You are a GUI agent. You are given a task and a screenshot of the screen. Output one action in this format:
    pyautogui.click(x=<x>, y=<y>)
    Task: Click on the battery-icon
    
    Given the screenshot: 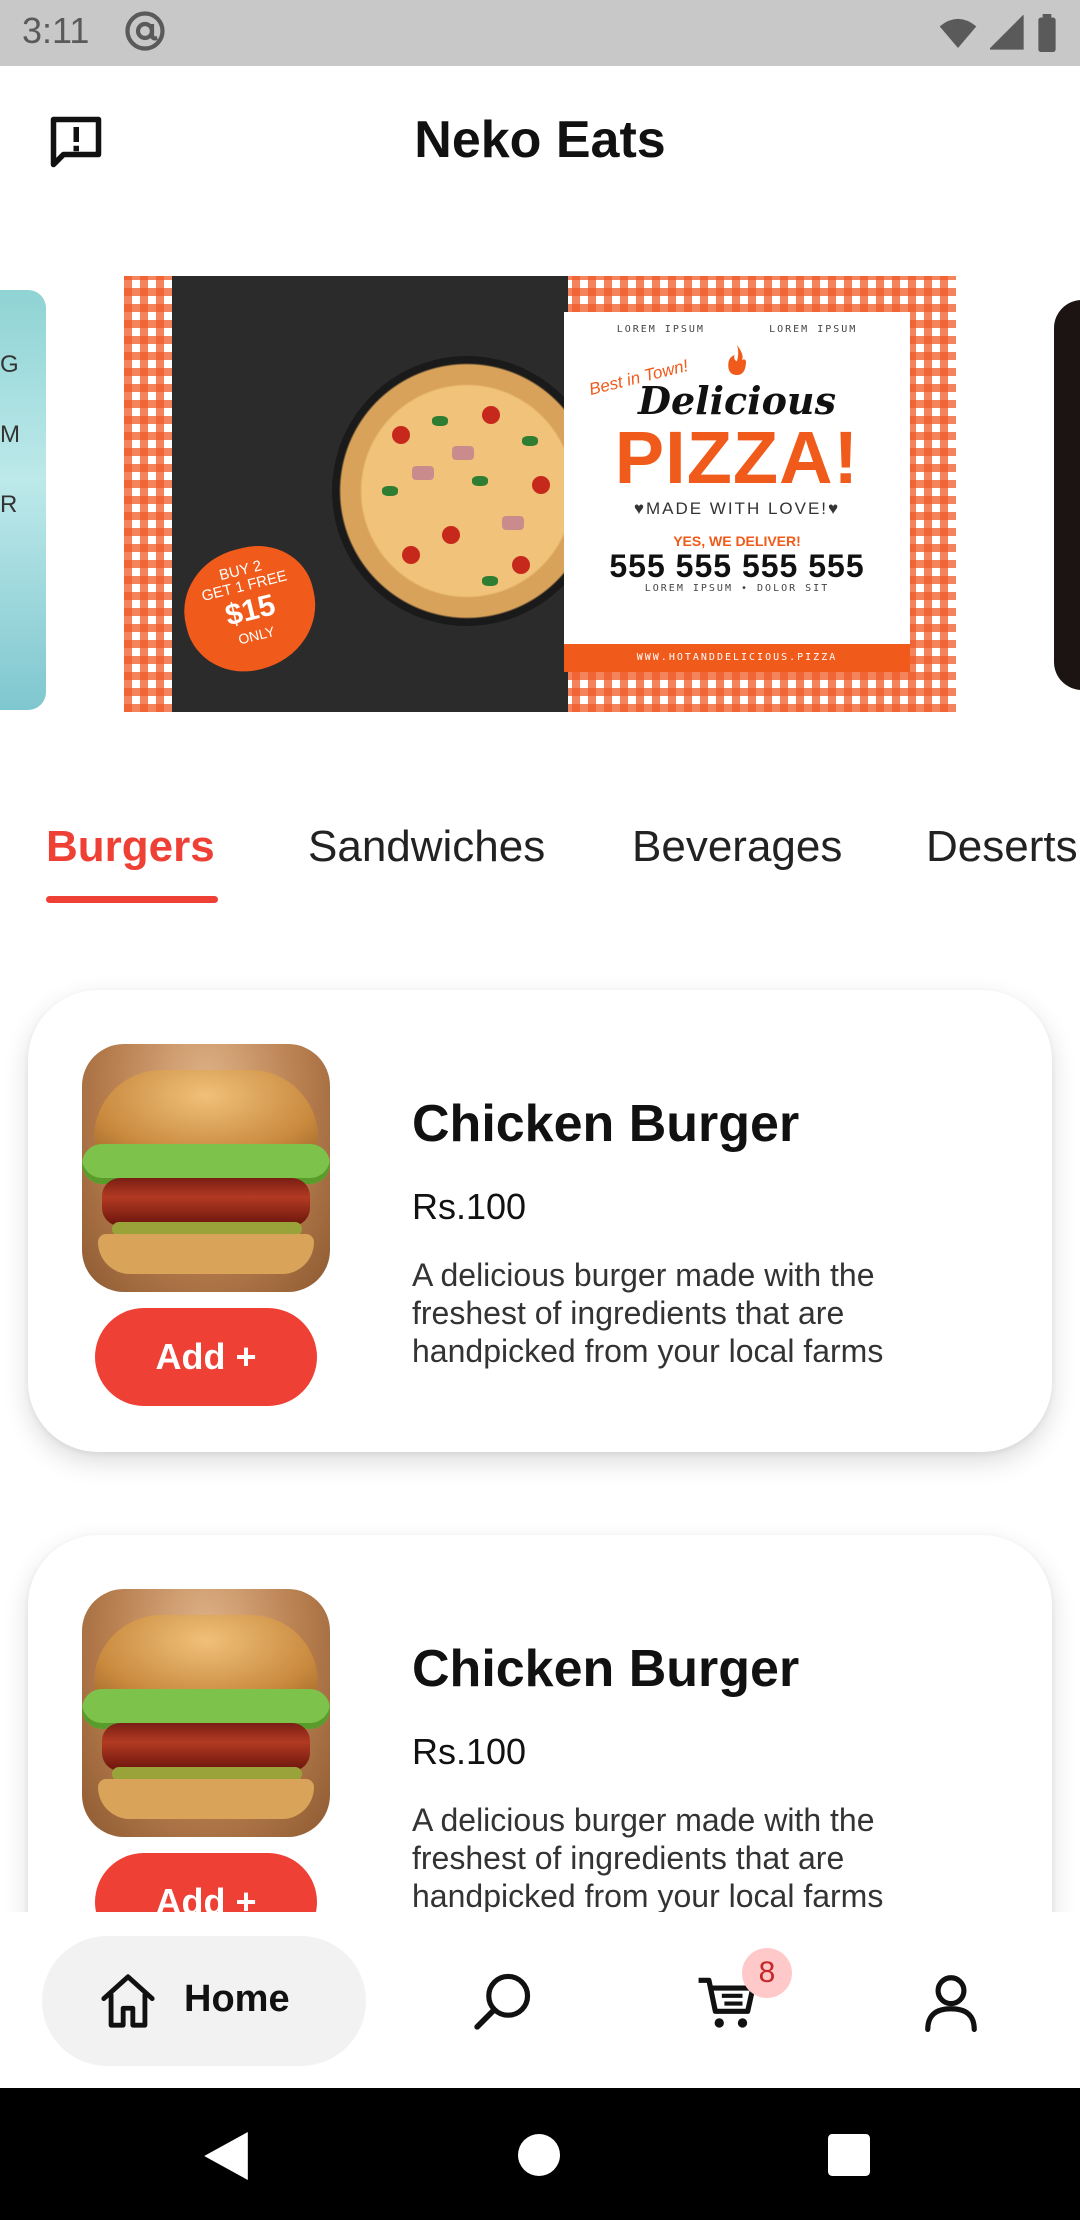 What is the action you would take?
    pyautogui.click(x=1047, y=33)
    